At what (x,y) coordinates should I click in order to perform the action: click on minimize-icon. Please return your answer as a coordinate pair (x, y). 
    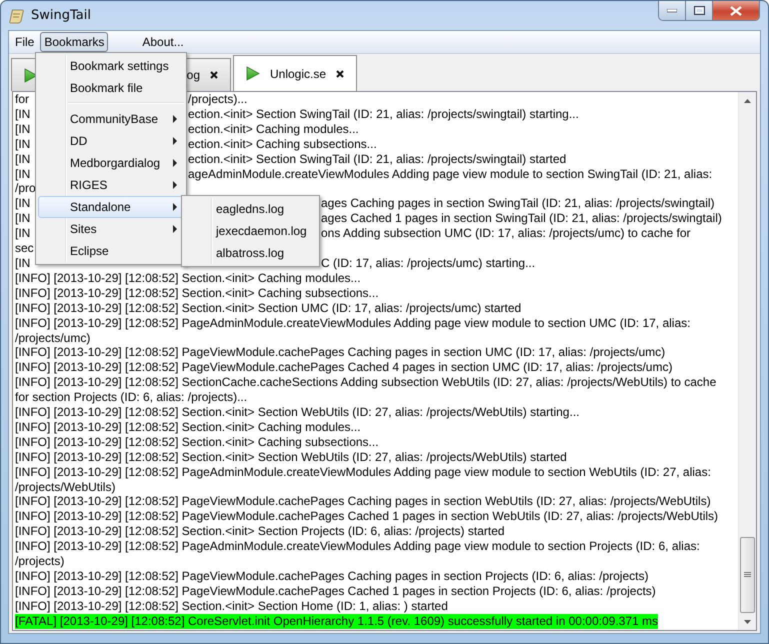
    Looking at the image, I should click on (672, 10).